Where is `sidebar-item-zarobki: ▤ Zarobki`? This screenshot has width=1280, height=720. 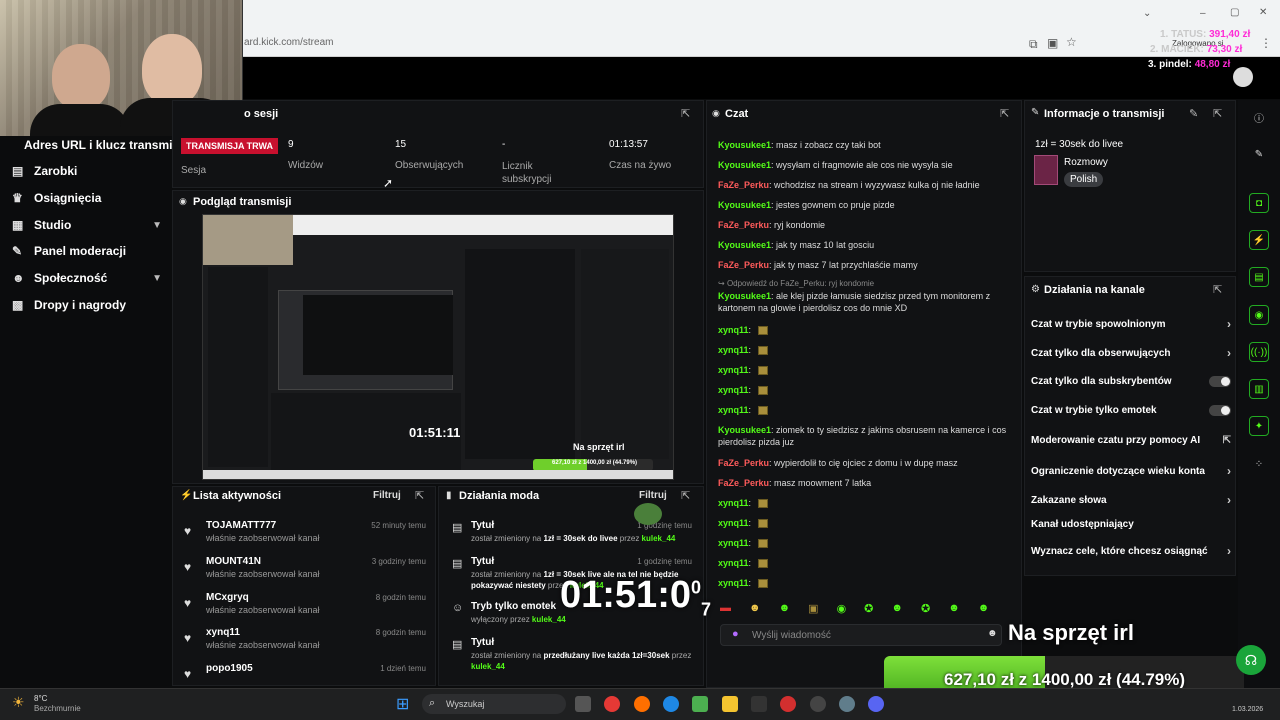 sidebar-item-zarobki: ▤ Zarobki is located at coordinates (87, 171).